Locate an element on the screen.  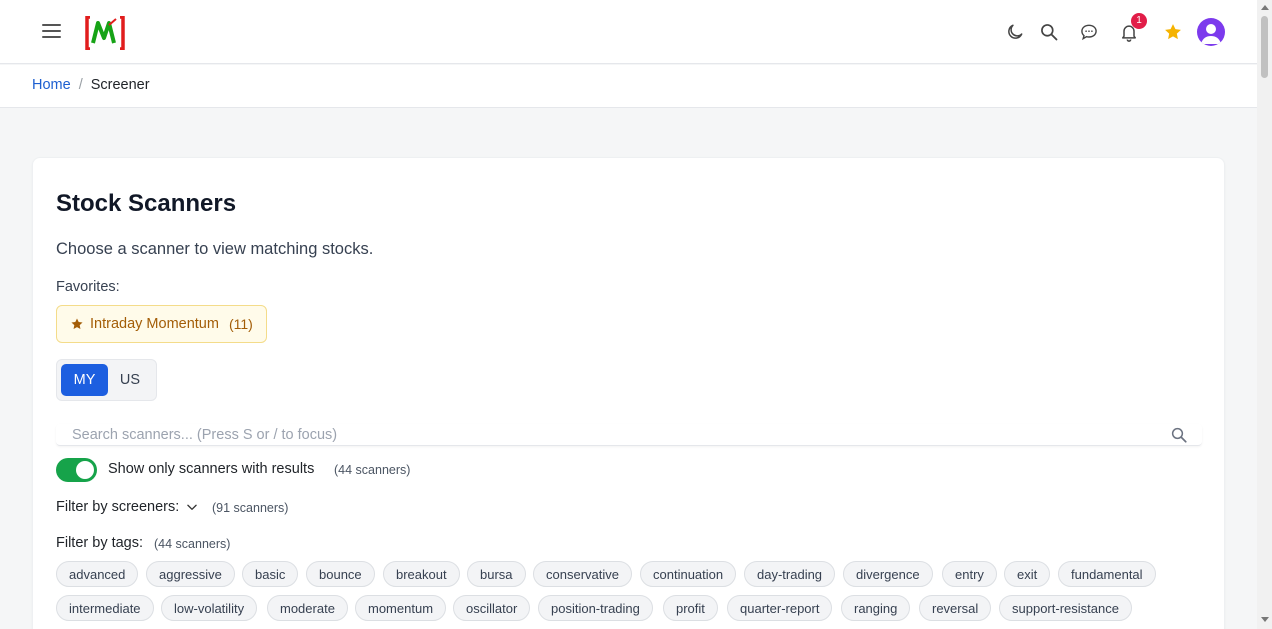
tag-bursa: bursa is located at coordinates (496, 574).